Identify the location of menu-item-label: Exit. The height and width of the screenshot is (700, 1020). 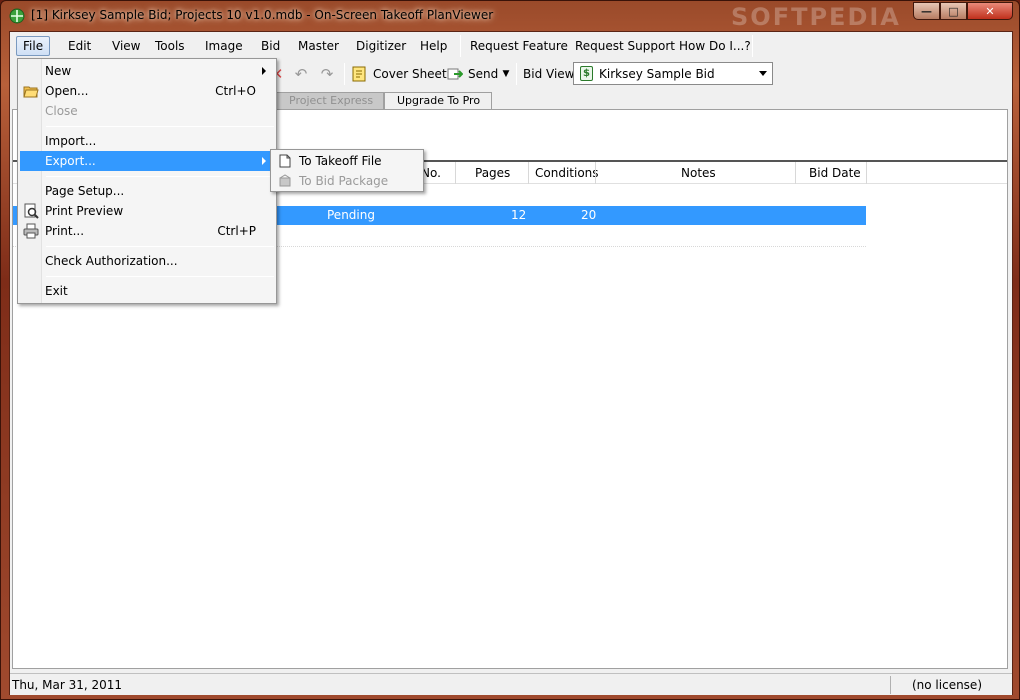
(56, 291).